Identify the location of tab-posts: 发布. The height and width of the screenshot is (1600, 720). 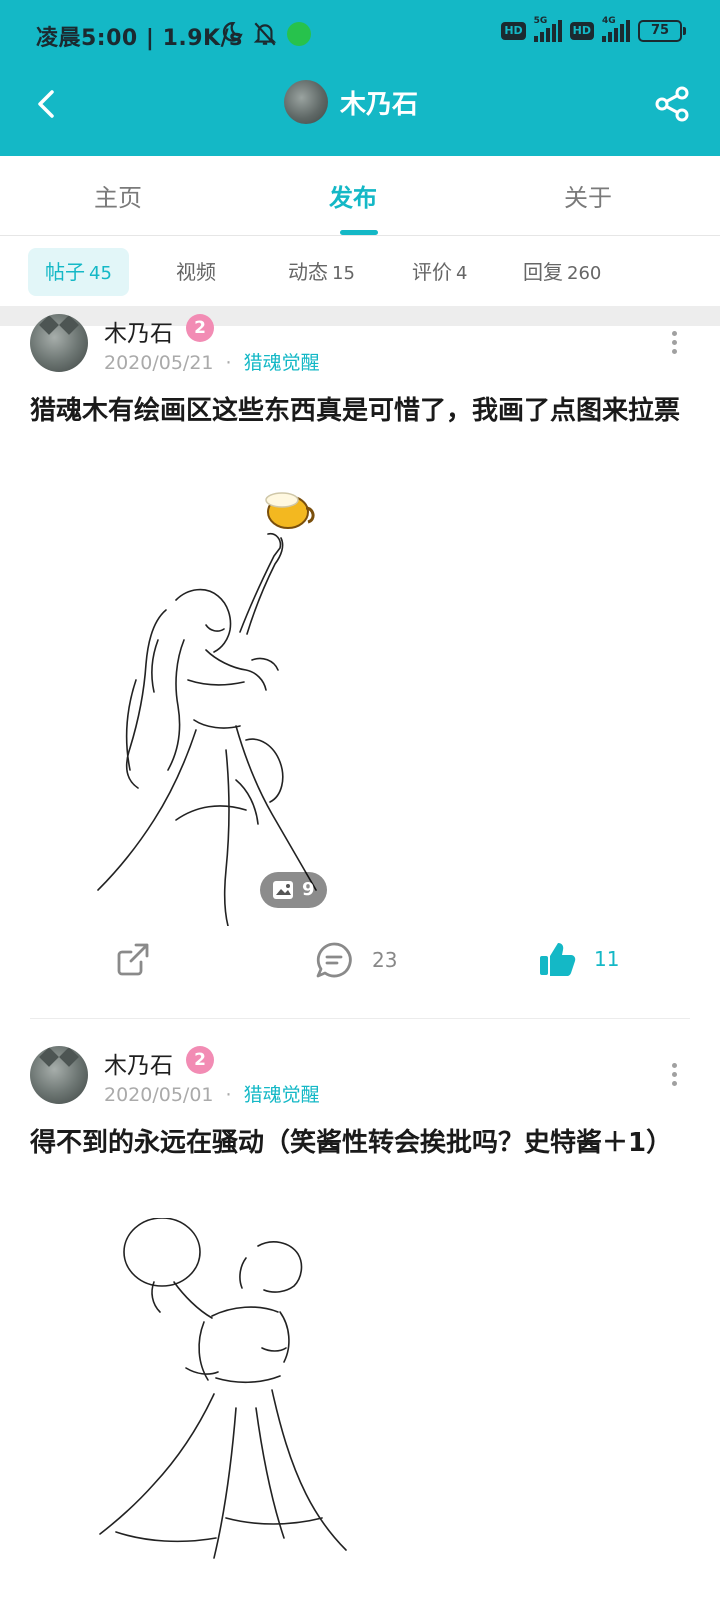
(353, 195).